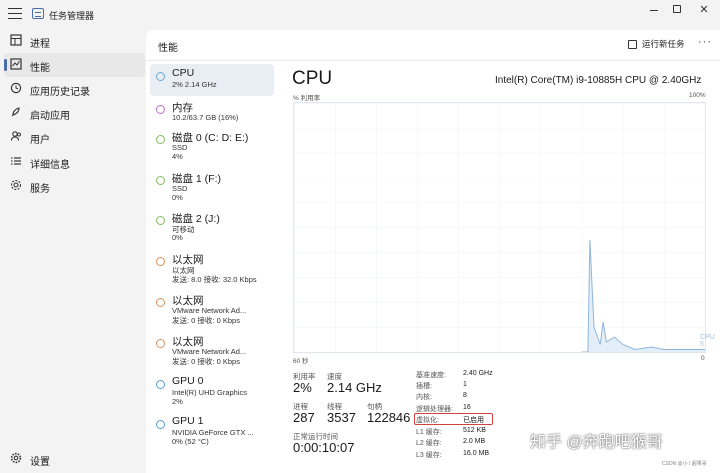 The width and height of the screenshot is (720, 473). I want to click on page-title: 性能, so click(168, 48).